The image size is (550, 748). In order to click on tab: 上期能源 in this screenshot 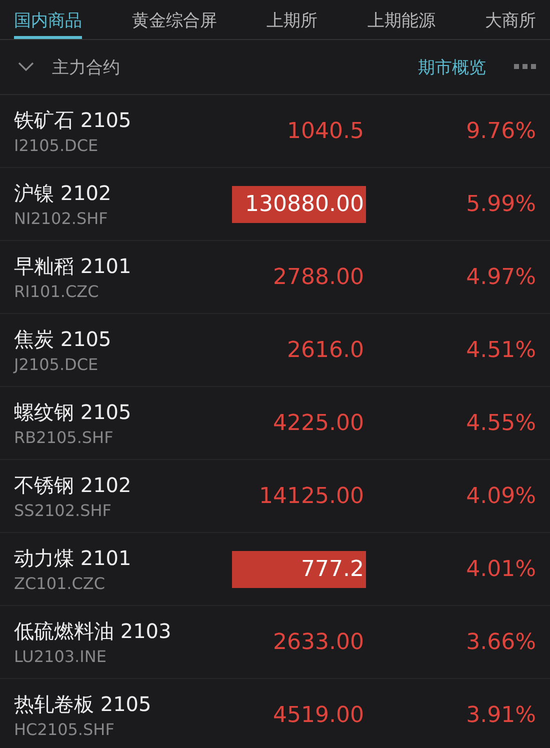, I will do `click(401, 19)`.